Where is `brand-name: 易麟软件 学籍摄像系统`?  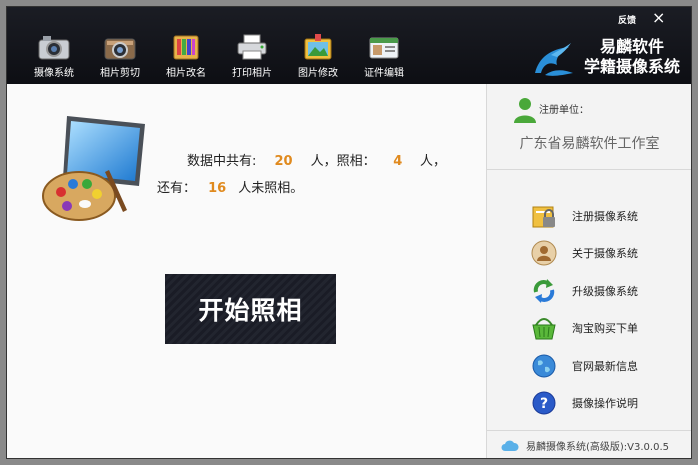 brand-name: 易麟软件 学籍摄像系统 is located at coordinates (632, 57).